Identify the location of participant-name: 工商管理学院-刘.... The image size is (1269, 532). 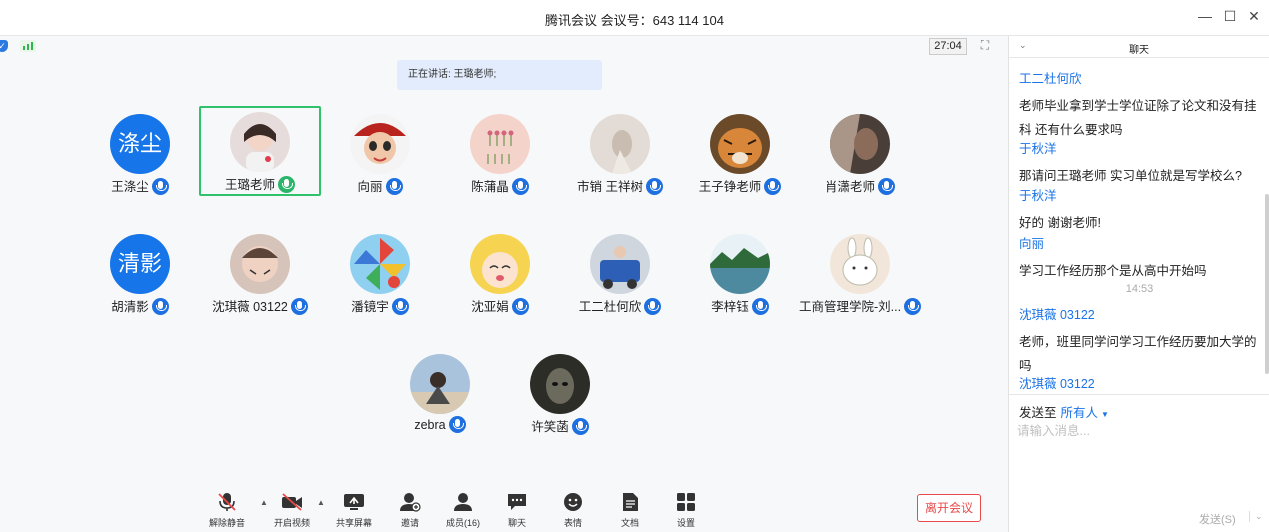
(850, 307).